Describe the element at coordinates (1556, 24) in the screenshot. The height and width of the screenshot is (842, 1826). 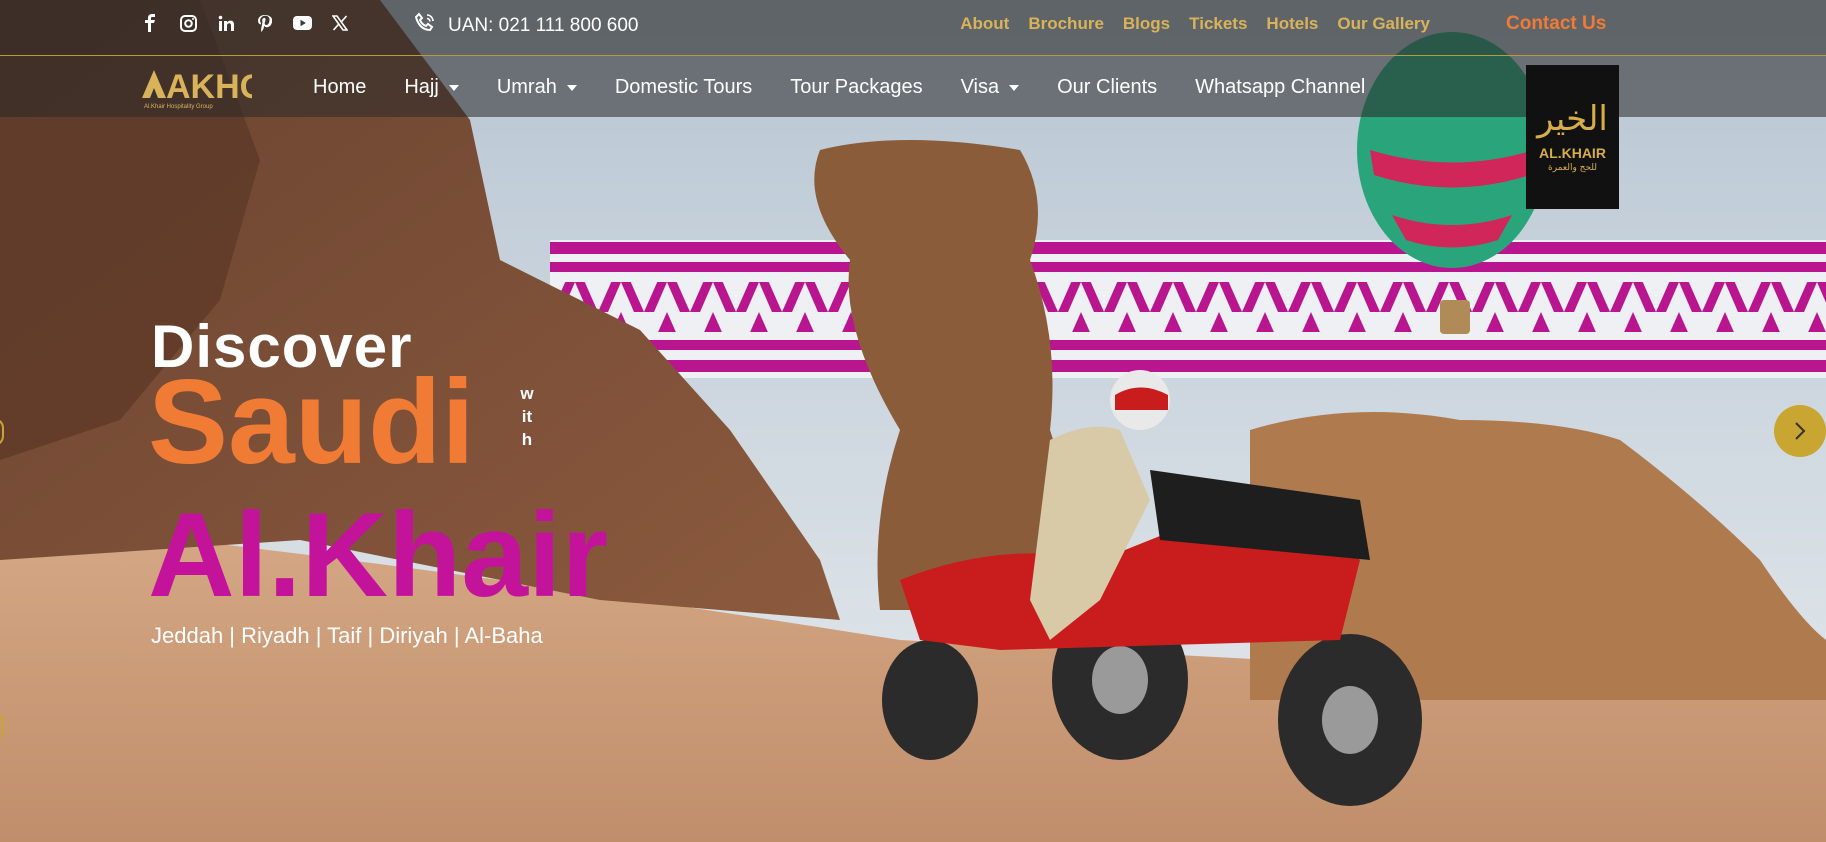
I see `contact-us-link: Contact Us` at that location.